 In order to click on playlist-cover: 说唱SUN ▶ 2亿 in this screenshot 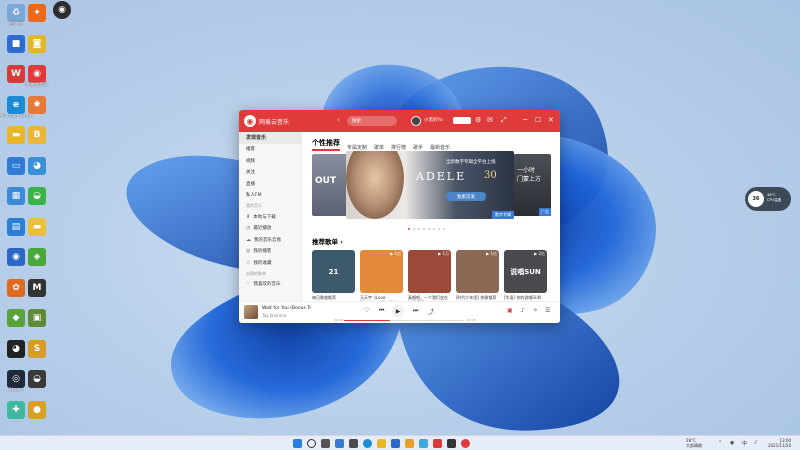, I will do `click(525, 271)`.